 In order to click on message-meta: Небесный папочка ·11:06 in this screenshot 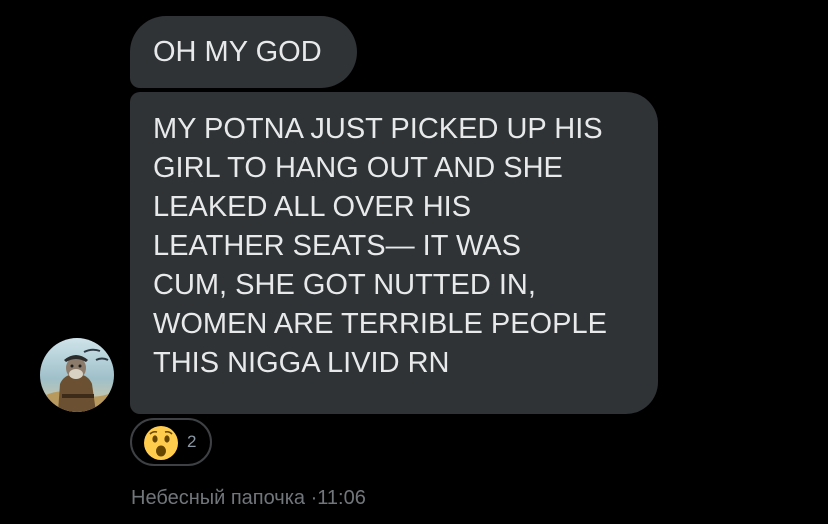, I will do `click(248, 498)`.